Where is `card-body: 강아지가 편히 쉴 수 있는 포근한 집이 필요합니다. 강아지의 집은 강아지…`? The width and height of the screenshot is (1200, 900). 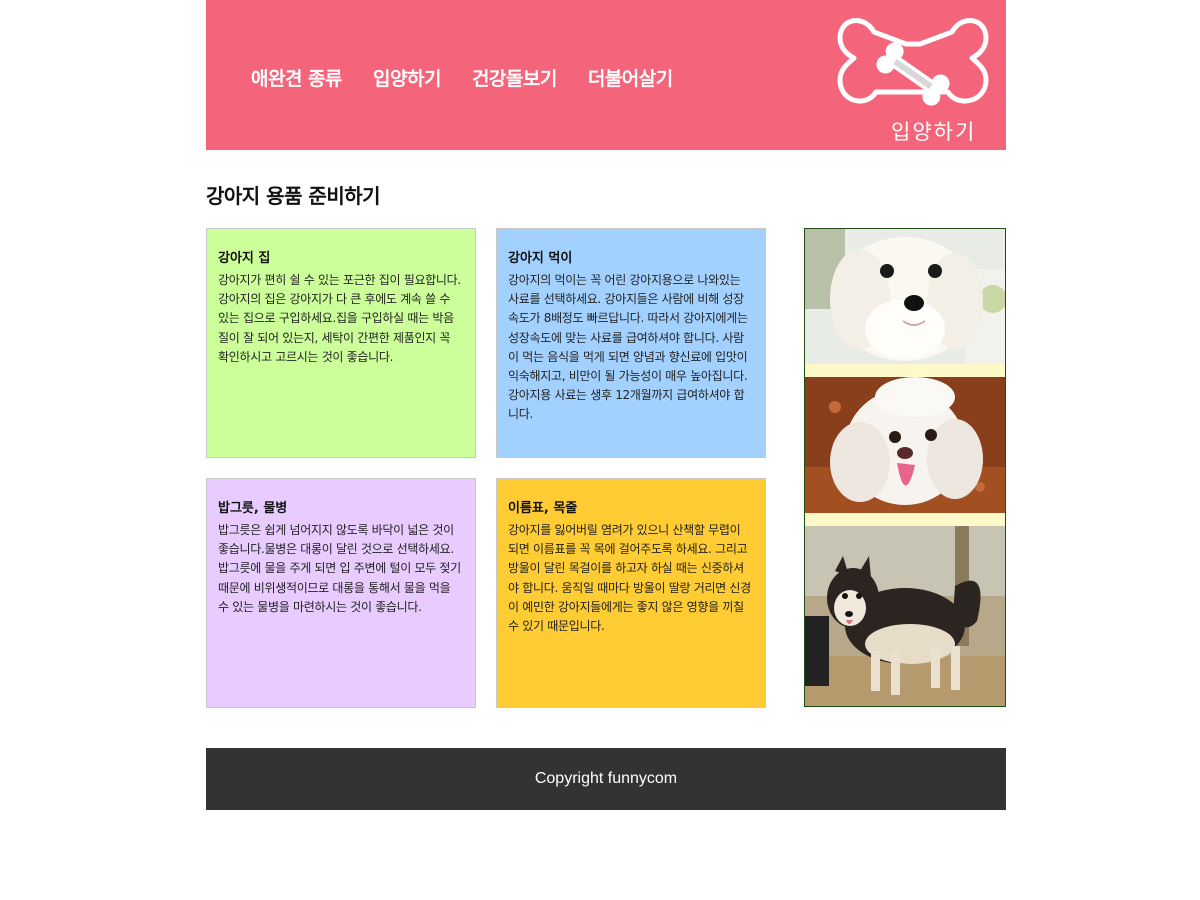
card-body: 강아지가 편히 쉴 수 있는 포근한 집이 필요합니다. 강아지의 집은 강아지… is located at coordinates (339, 318).